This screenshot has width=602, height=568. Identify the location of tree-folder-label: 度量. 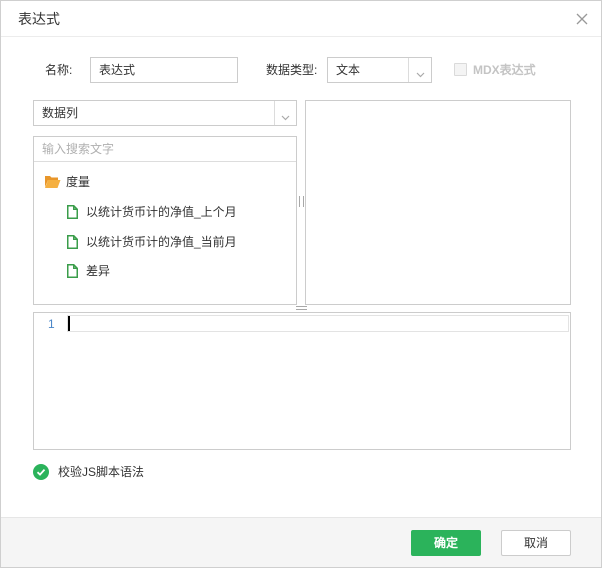
(78, 182).